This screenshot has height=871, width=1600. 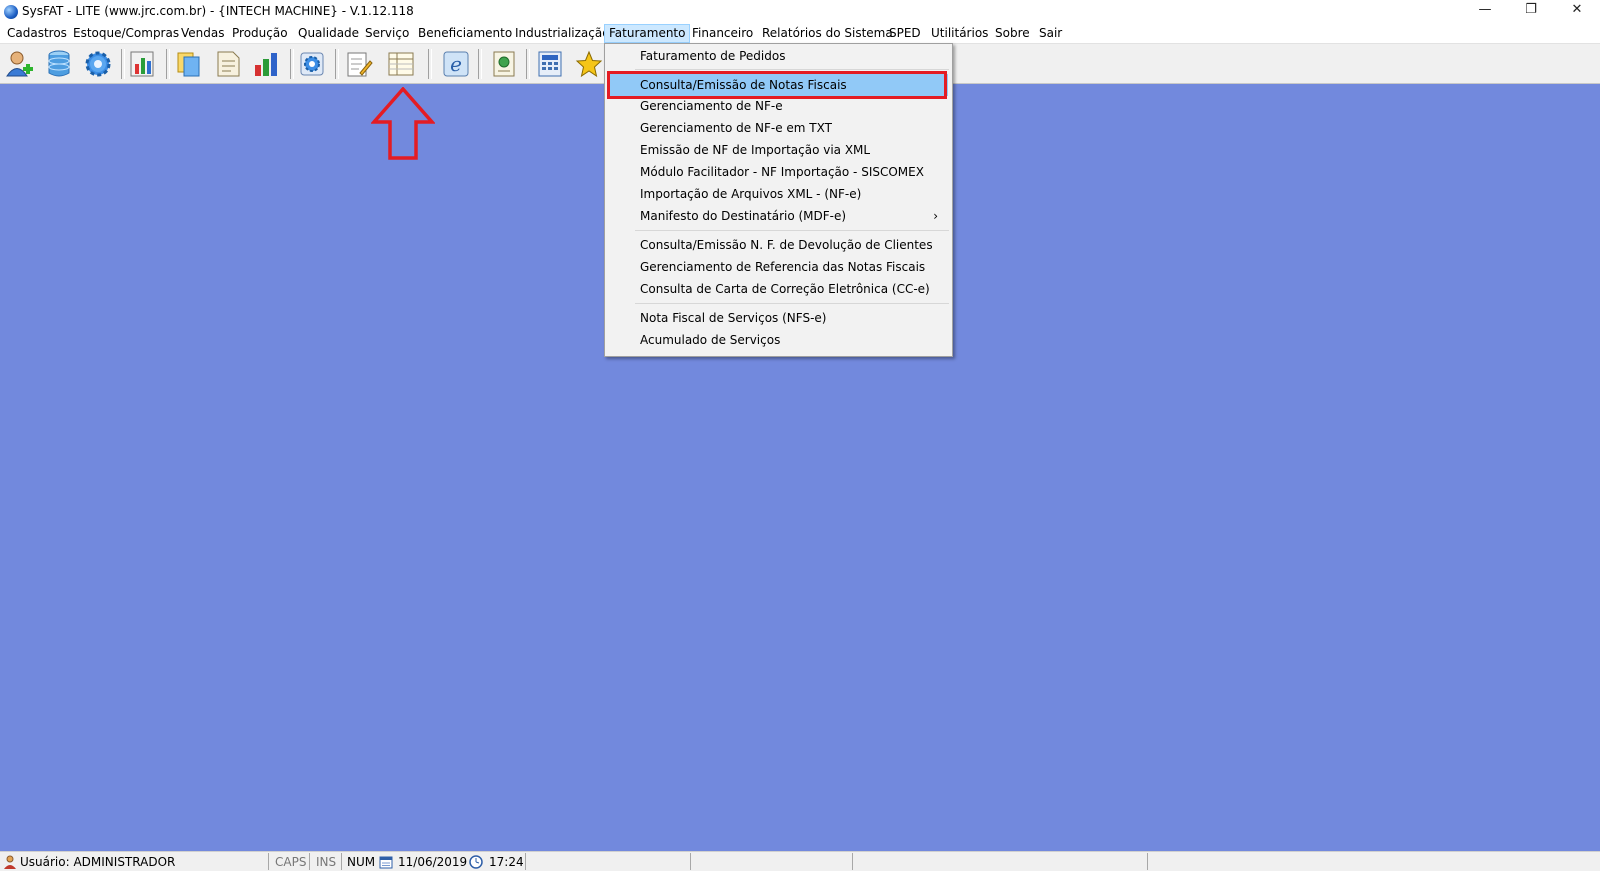 I want to click on svg-text: e, so click(x=456, y=64).